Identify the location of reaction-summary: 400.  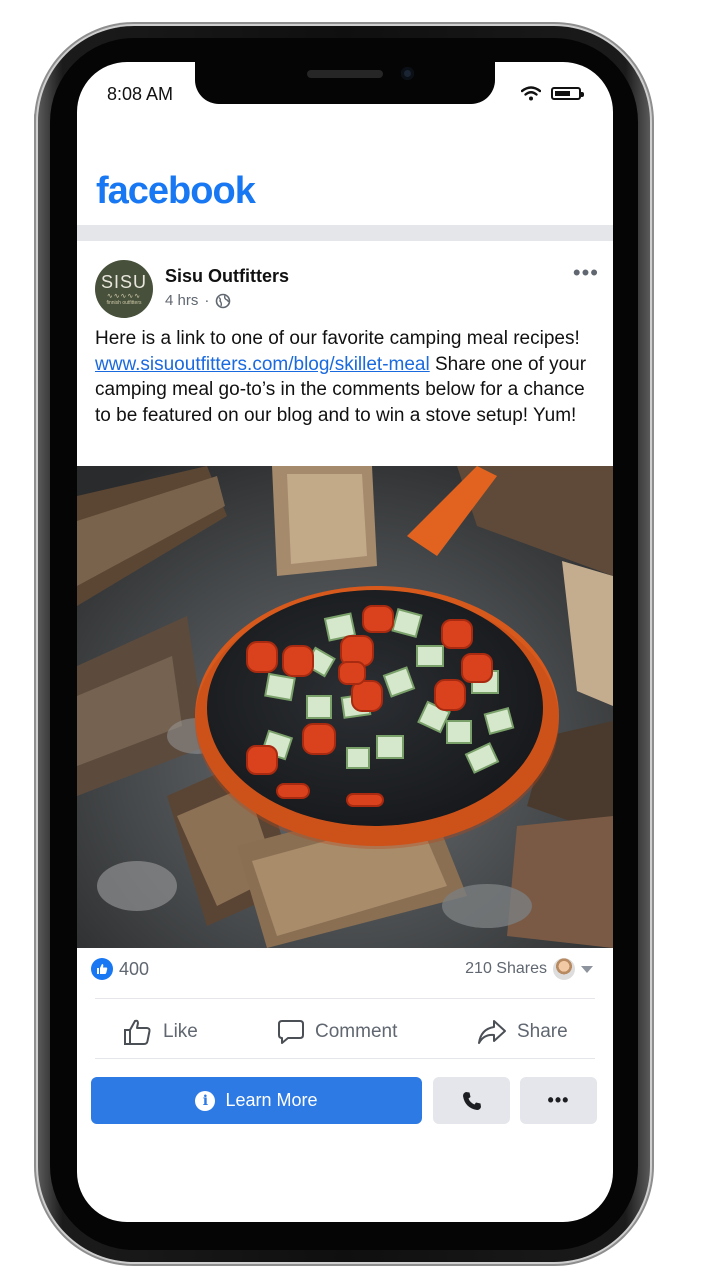
(120, 969).